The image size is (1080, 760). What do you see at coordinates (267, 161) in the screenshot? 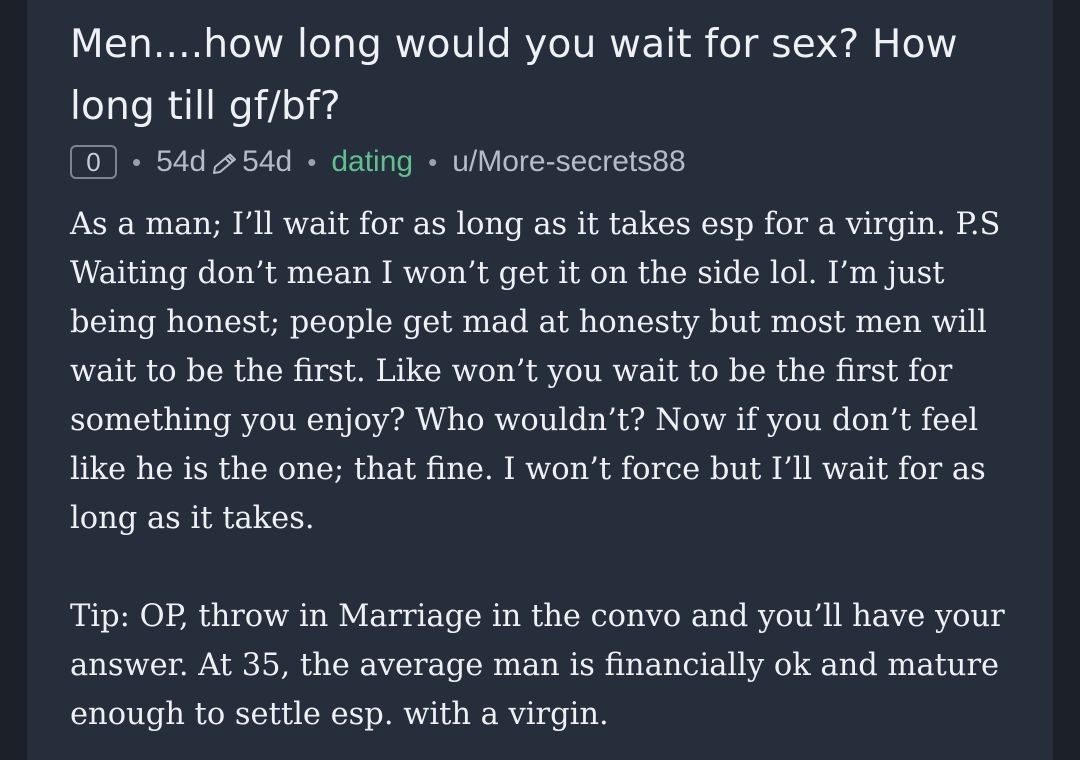
I see `edited-age: 54d` at bounding box center [267, 161].